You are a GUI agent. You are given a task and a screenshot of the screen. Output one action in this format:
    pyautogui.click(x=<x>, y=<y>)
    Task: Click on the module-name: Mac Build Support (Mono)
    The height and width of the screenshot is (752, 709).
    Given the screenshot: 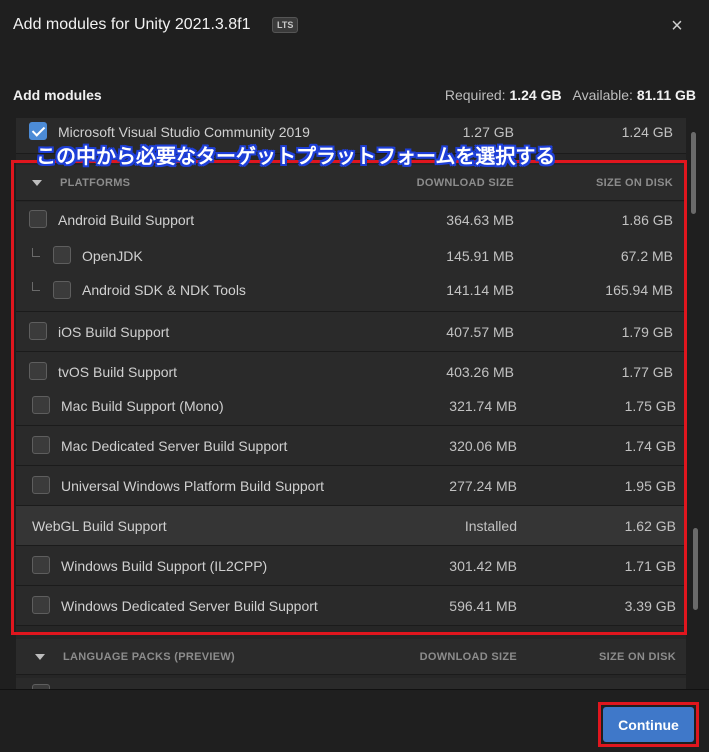 What is the action you would take?
    pyautogui.click(x=142, y=406)
    